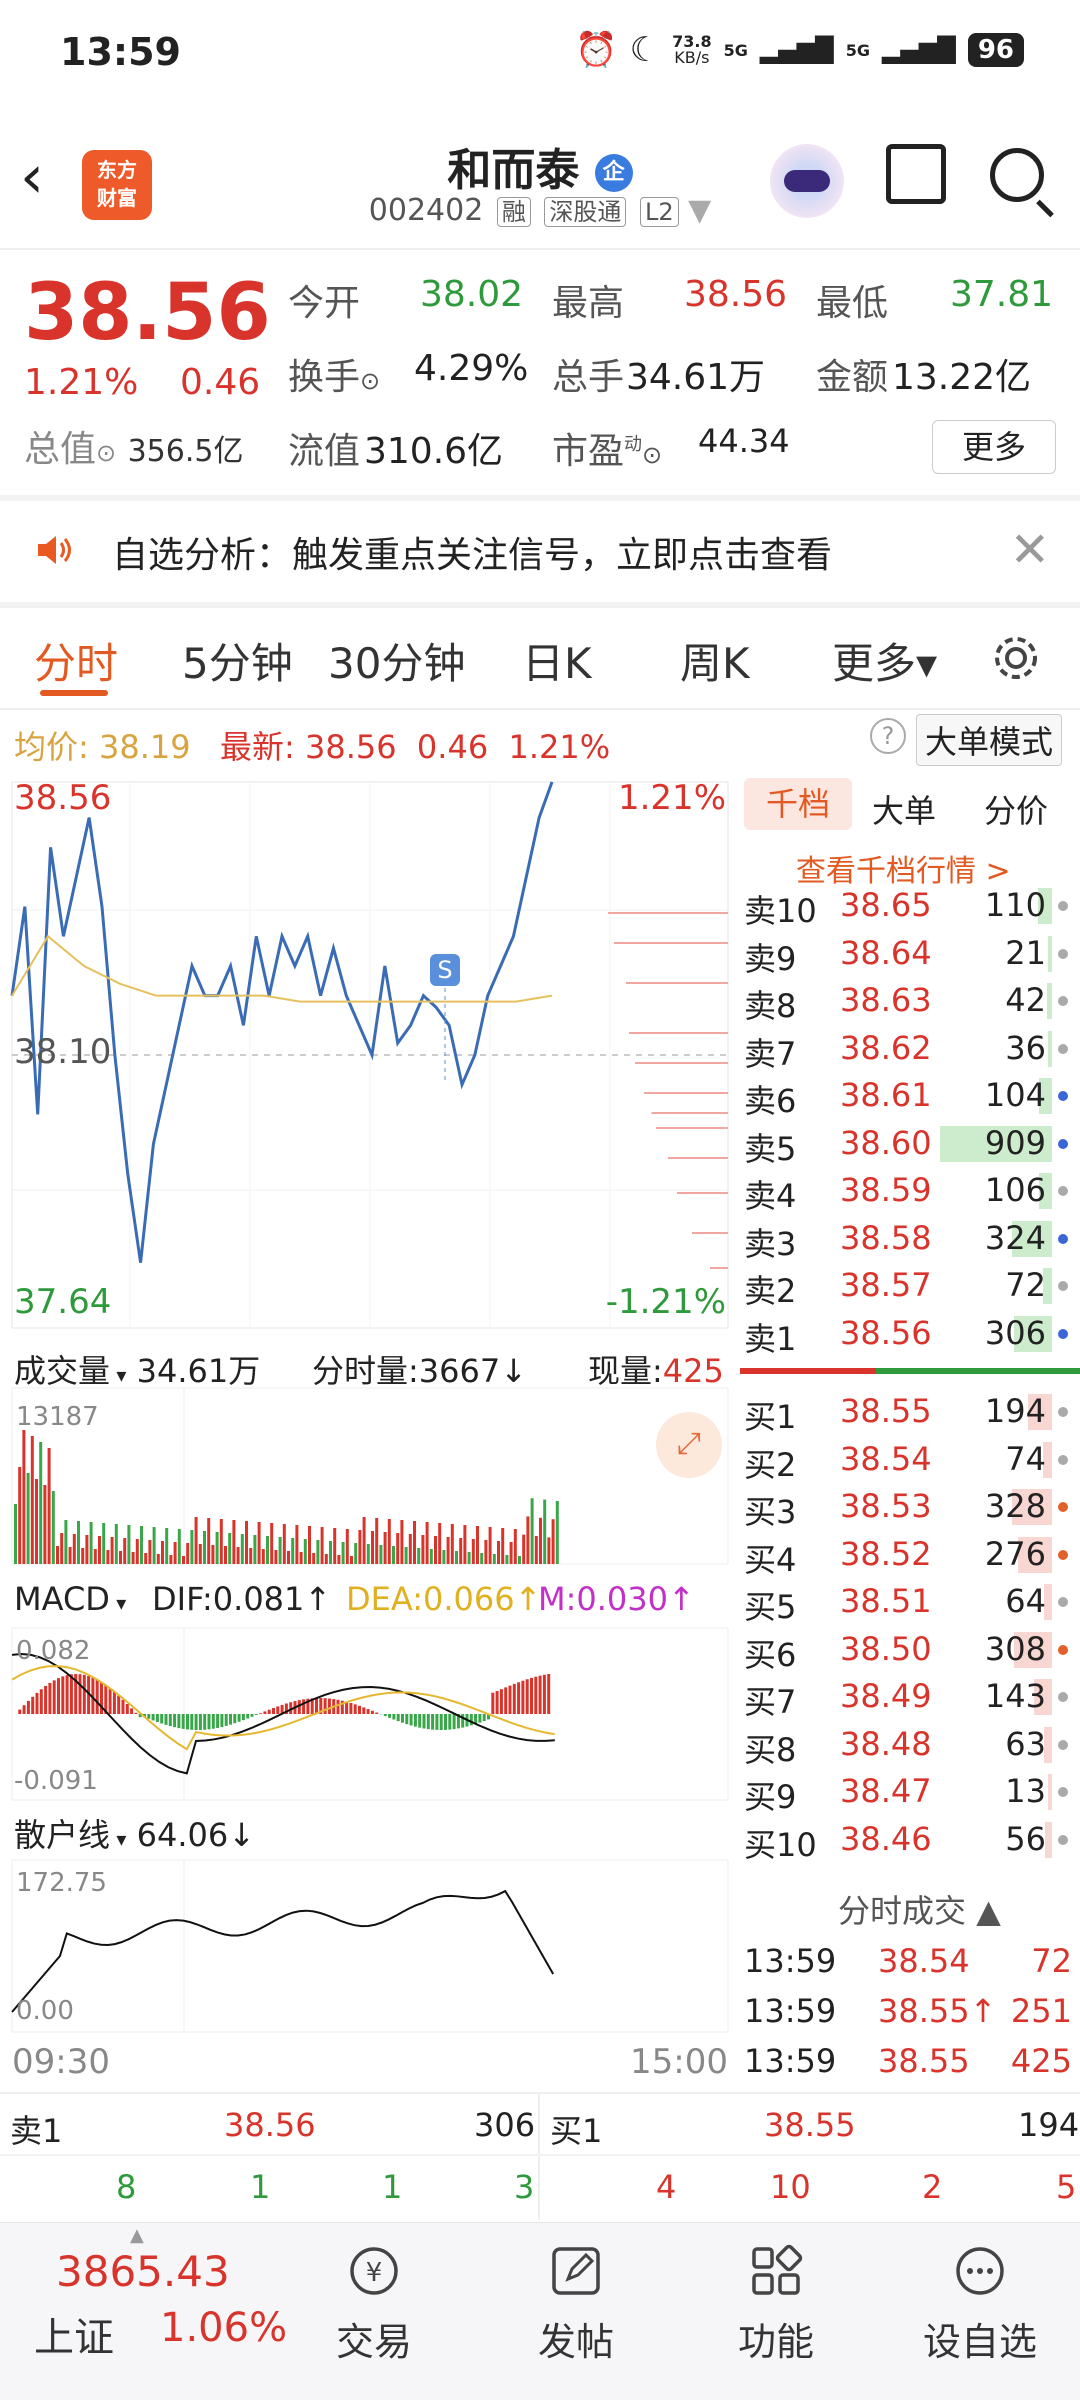 This screenshot has width=1080, height=2400. What do you see at coordinates (910, 1602) in the screenshot?
I see `bid-row: 买5 38.51 64` at bounding box center [910, 1602].